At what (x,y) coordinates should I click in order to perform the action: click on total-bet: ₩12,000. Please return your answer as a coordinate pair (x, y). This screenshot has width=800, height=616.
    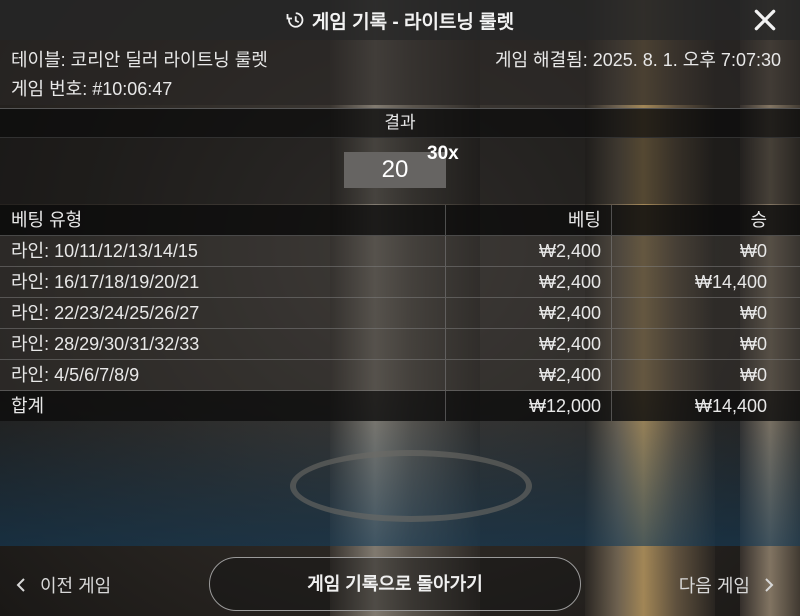
    Looking at the image, I should click on (564, 406).